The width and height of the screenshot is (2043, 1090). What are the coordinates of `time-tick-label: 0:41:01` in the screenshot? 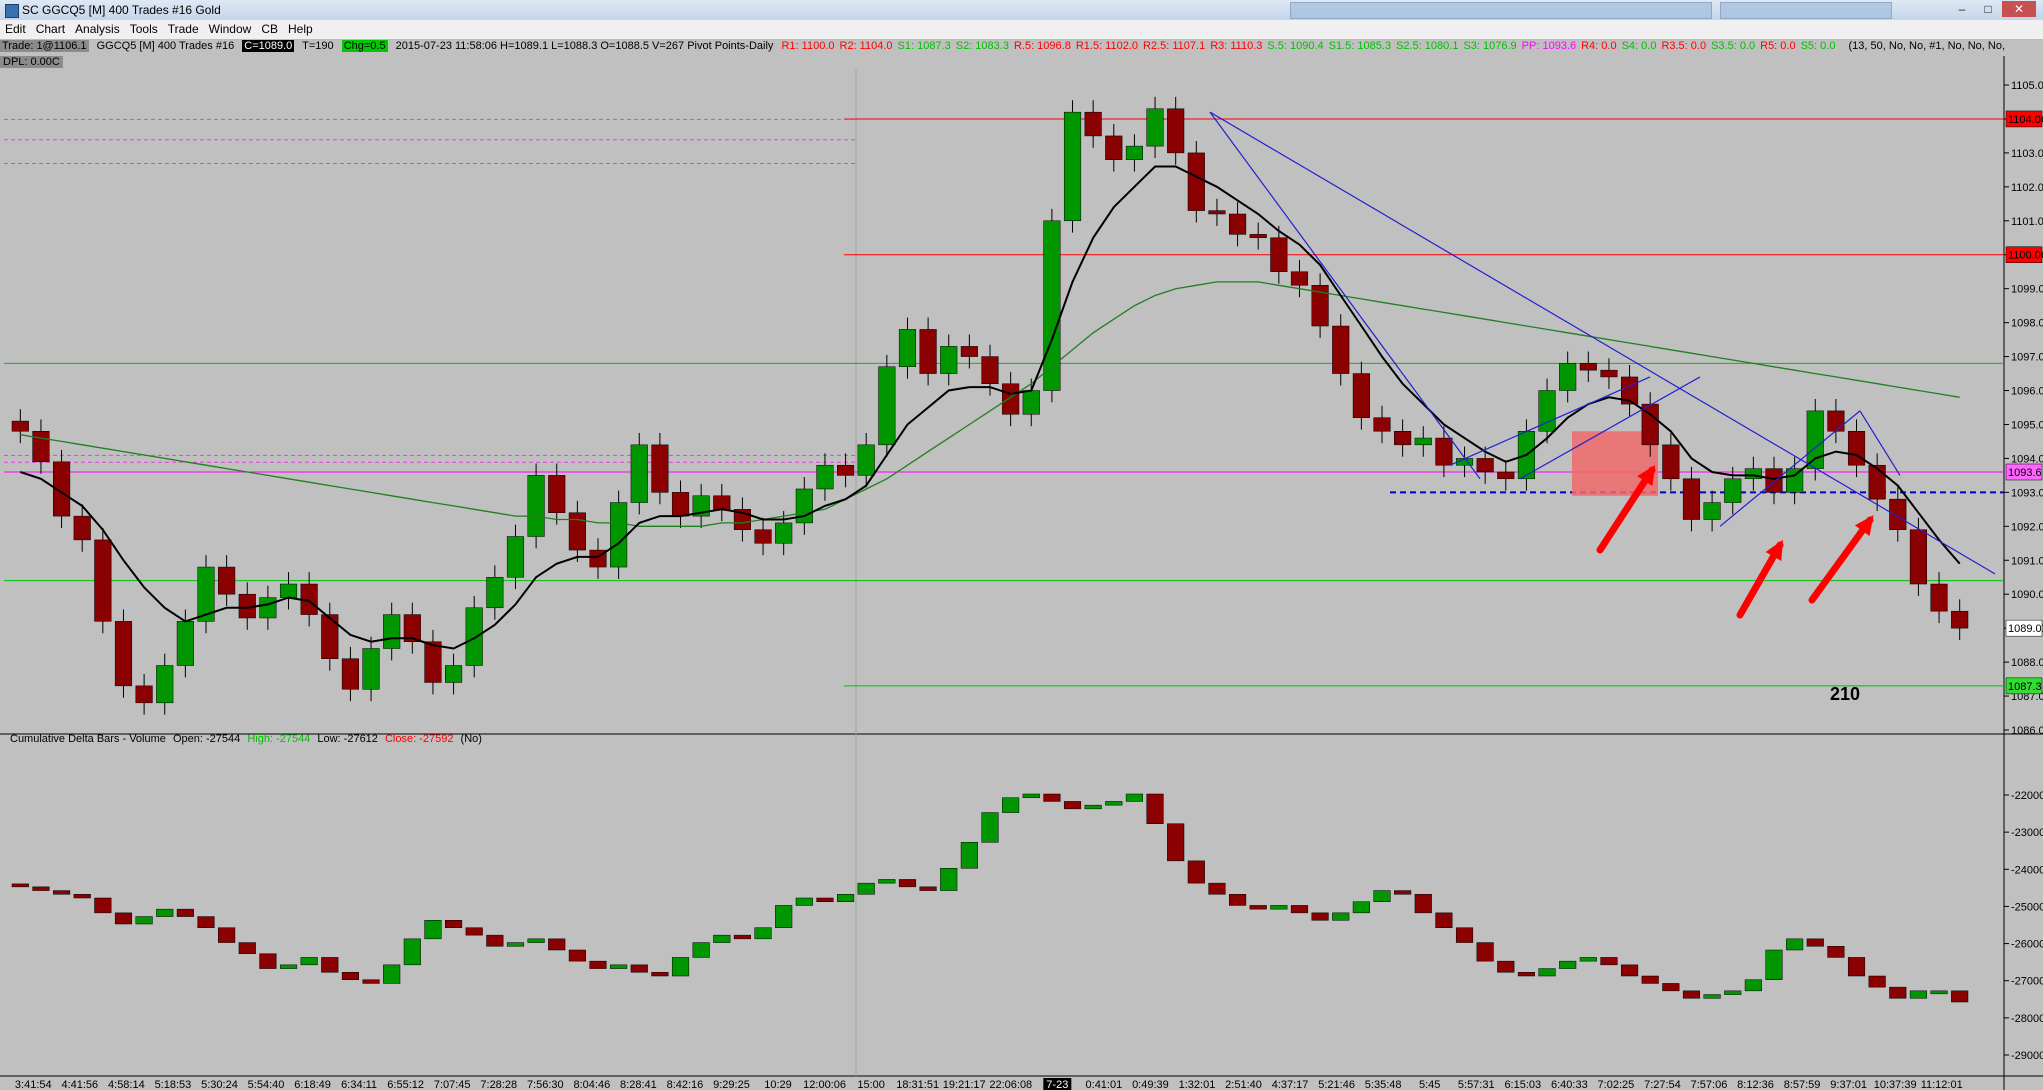 It's located at (1104, 1084).